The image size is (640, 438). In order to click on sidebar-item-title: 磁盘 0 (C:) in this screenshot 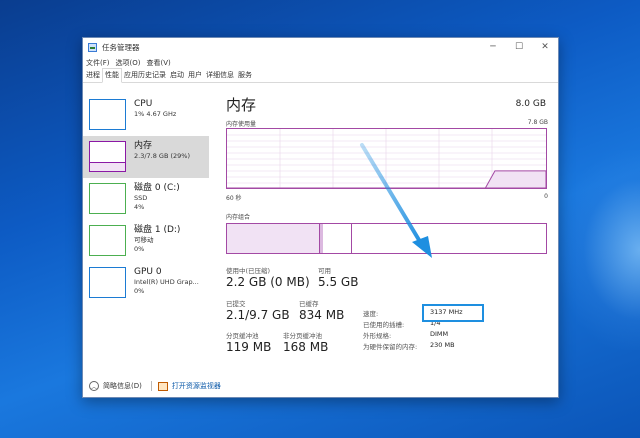, I will do `click(157, 188)`.